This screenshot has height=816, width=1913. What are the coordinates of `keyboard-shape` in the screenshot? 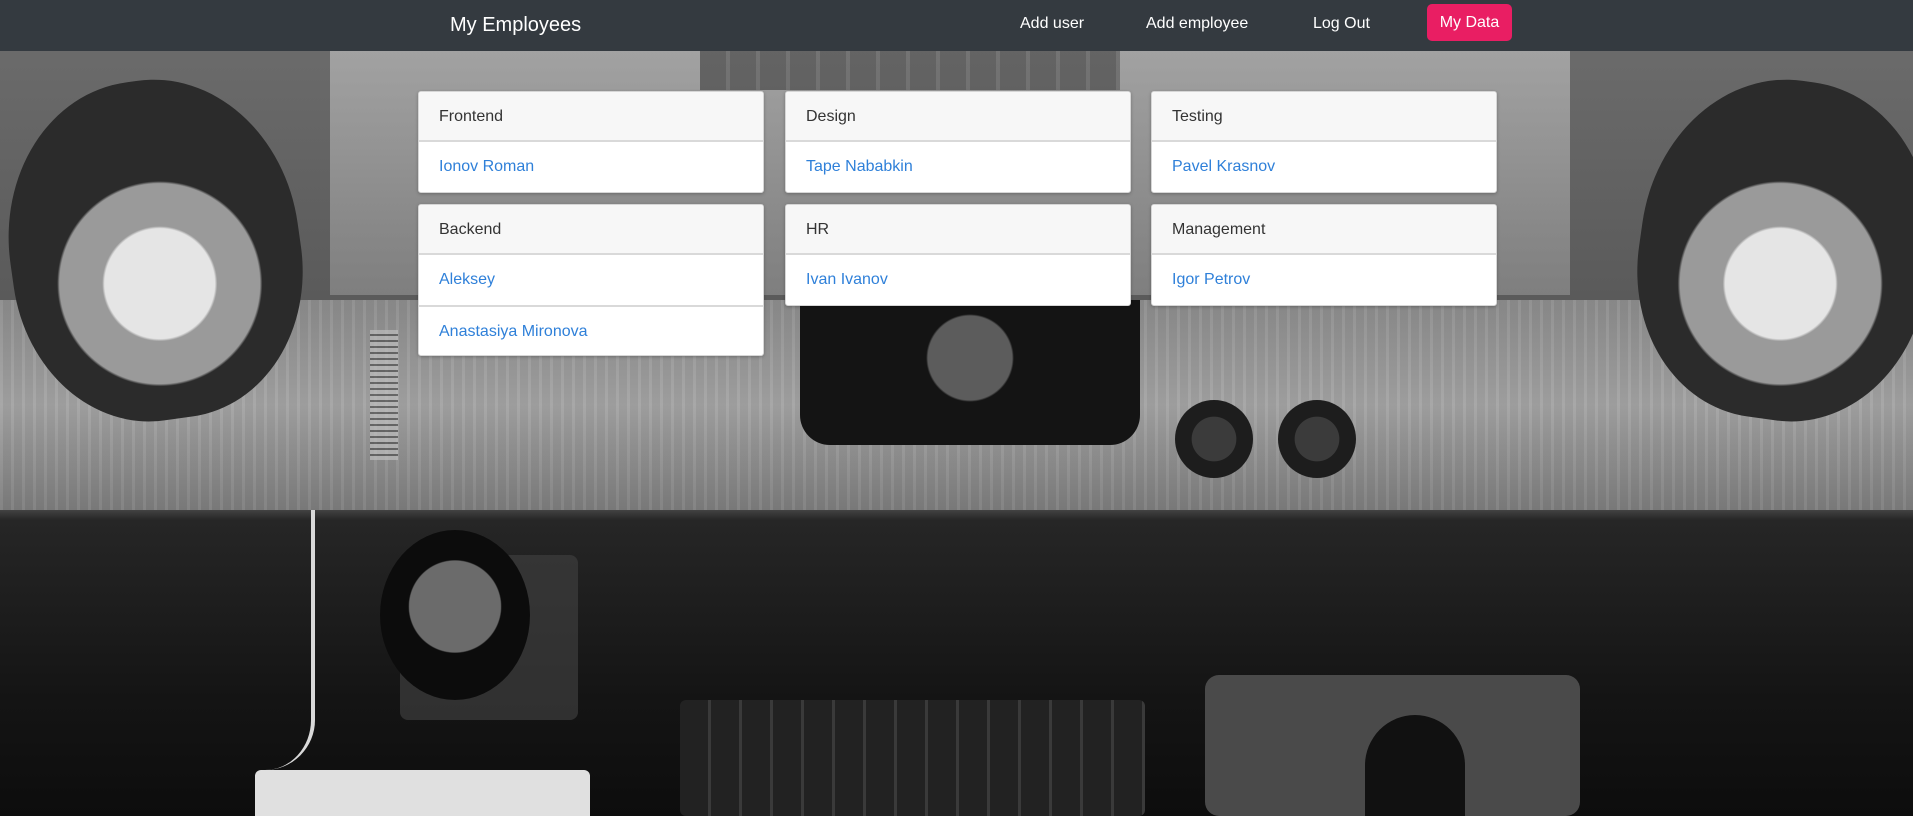 It's located at (910, 70).